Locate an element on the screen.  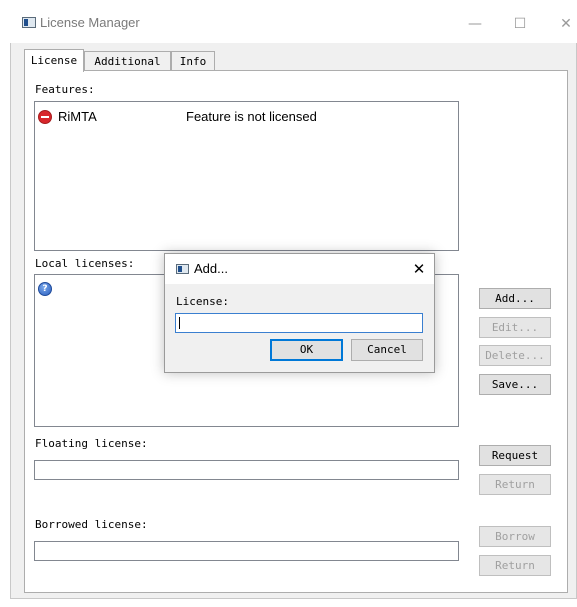
minimize-button: — is located at coordinates (475, 24).